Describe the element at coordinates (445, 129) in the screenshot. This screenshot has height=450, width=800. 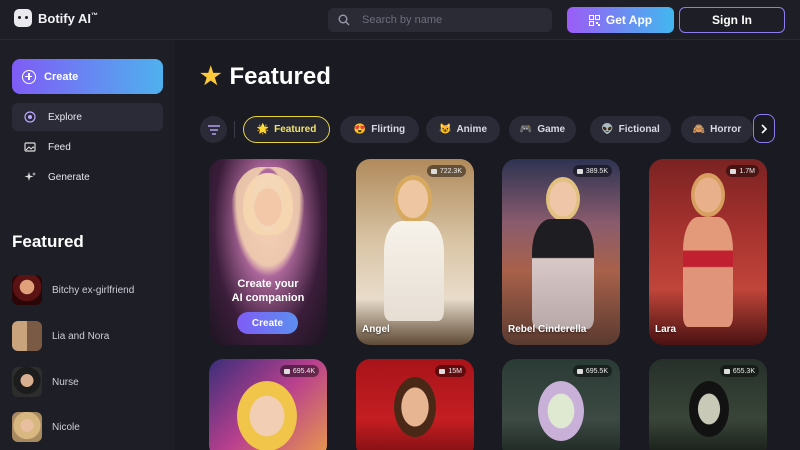
I see `cat-emoji-icon: 😺` at that location.